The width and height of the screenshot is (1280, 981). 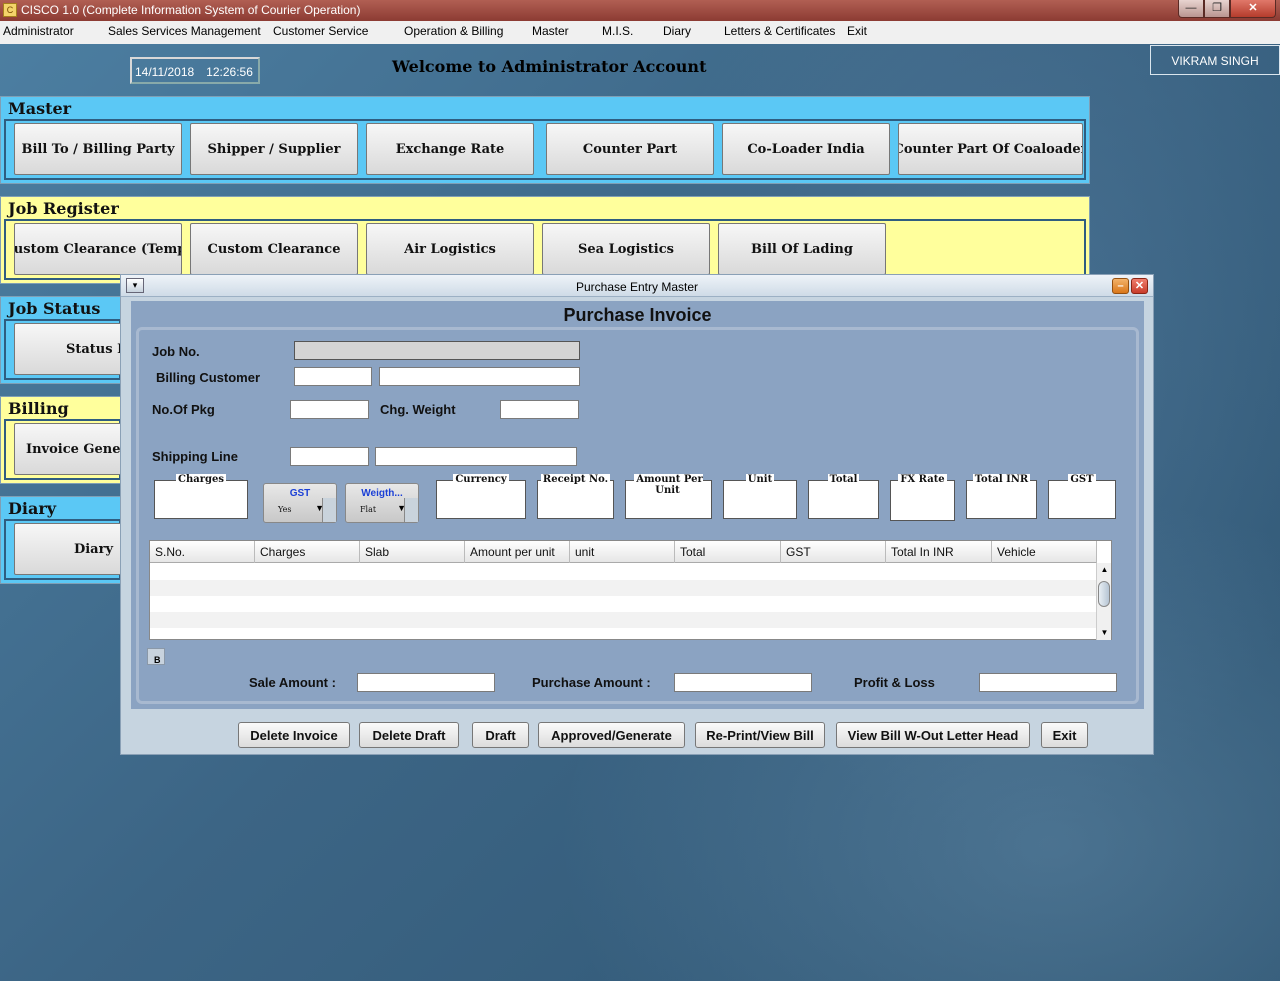 I want to click on draft-button: Draft, so click(x=500, y=735).